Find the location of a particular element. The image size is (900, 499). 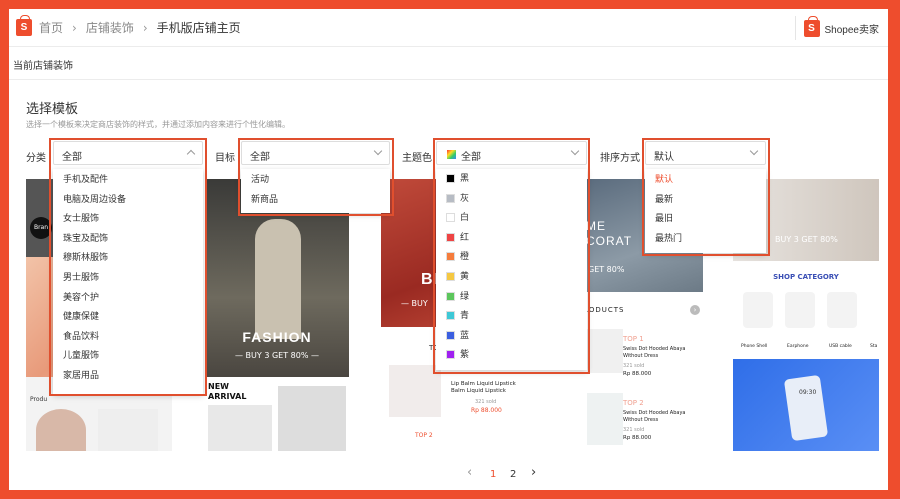

category-option: 女士服饰 is located at coordinates (128, 220).